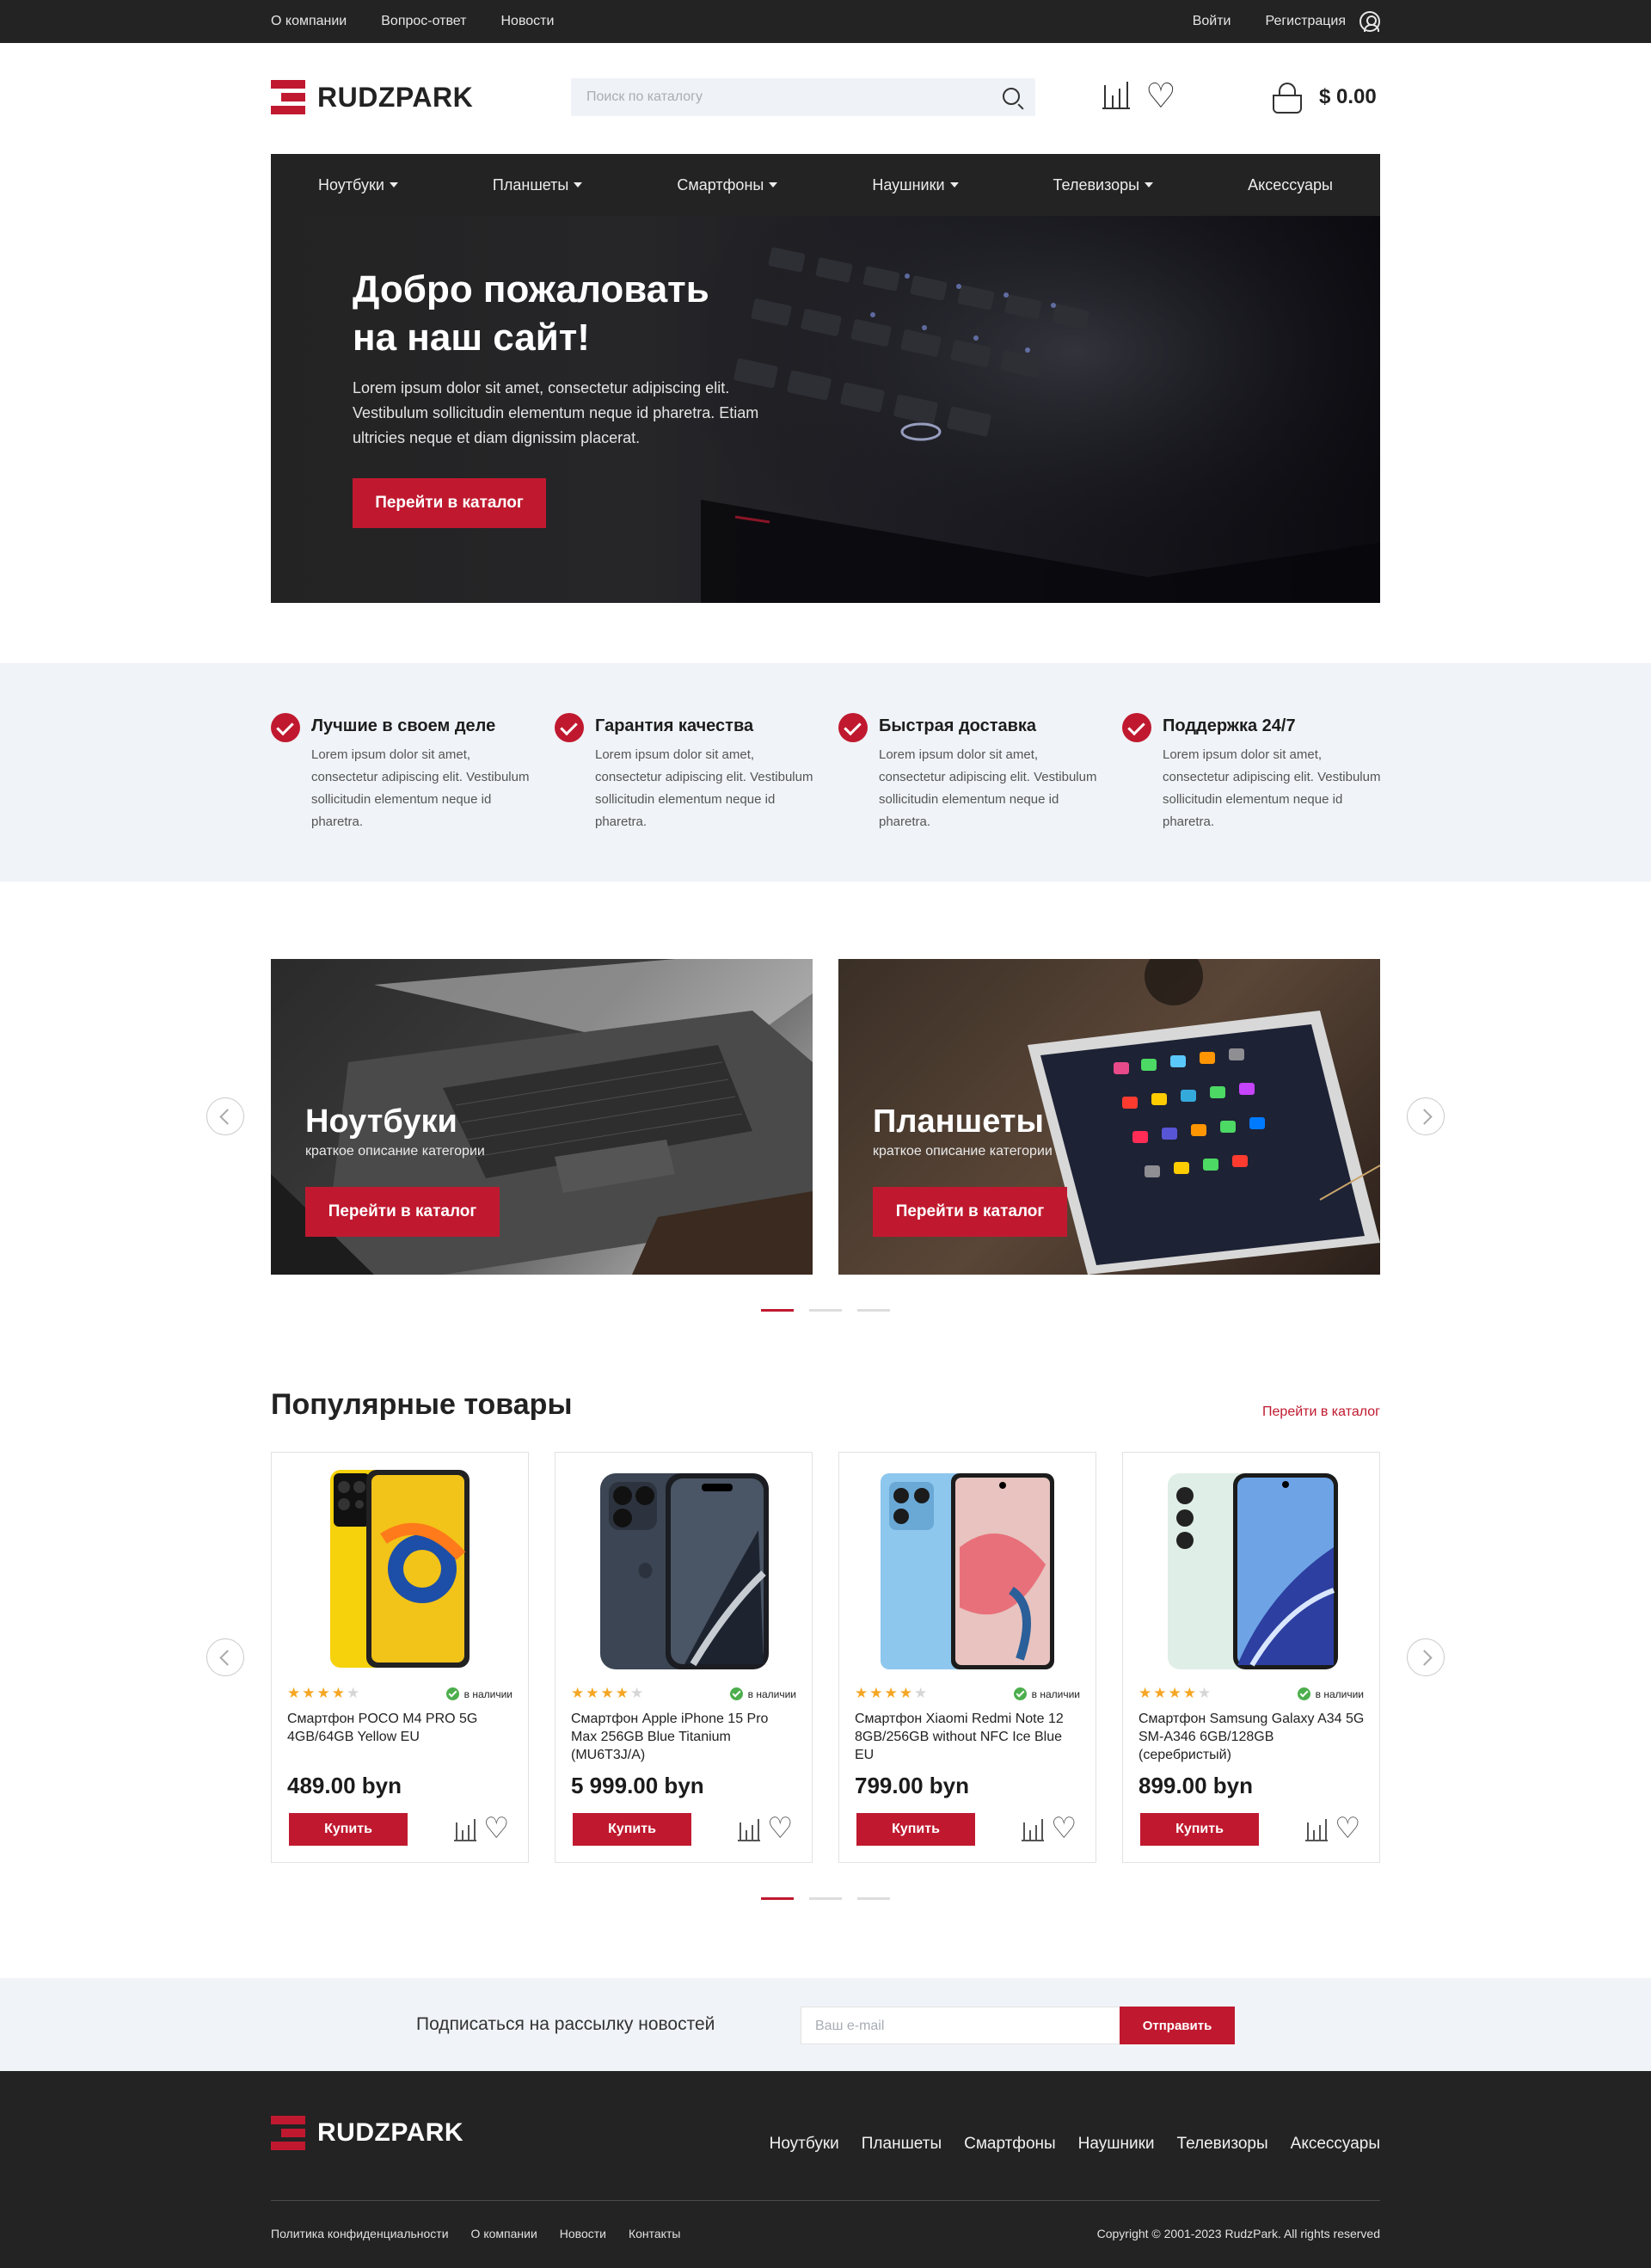 This screenshot has height=2268, width=1651. I want to click on cart-icon, so click(1287, 99).